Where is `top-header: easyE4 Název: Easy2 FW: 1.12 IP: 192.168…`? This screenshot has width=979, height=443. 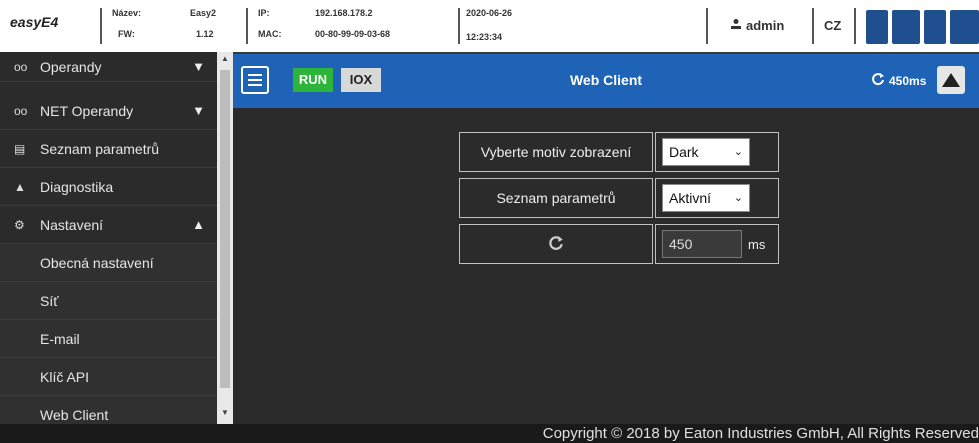 top-header: easyE4 Název: Easy2 FW: 1.12 IP: 192.168… is located at coordinates (489, 26).